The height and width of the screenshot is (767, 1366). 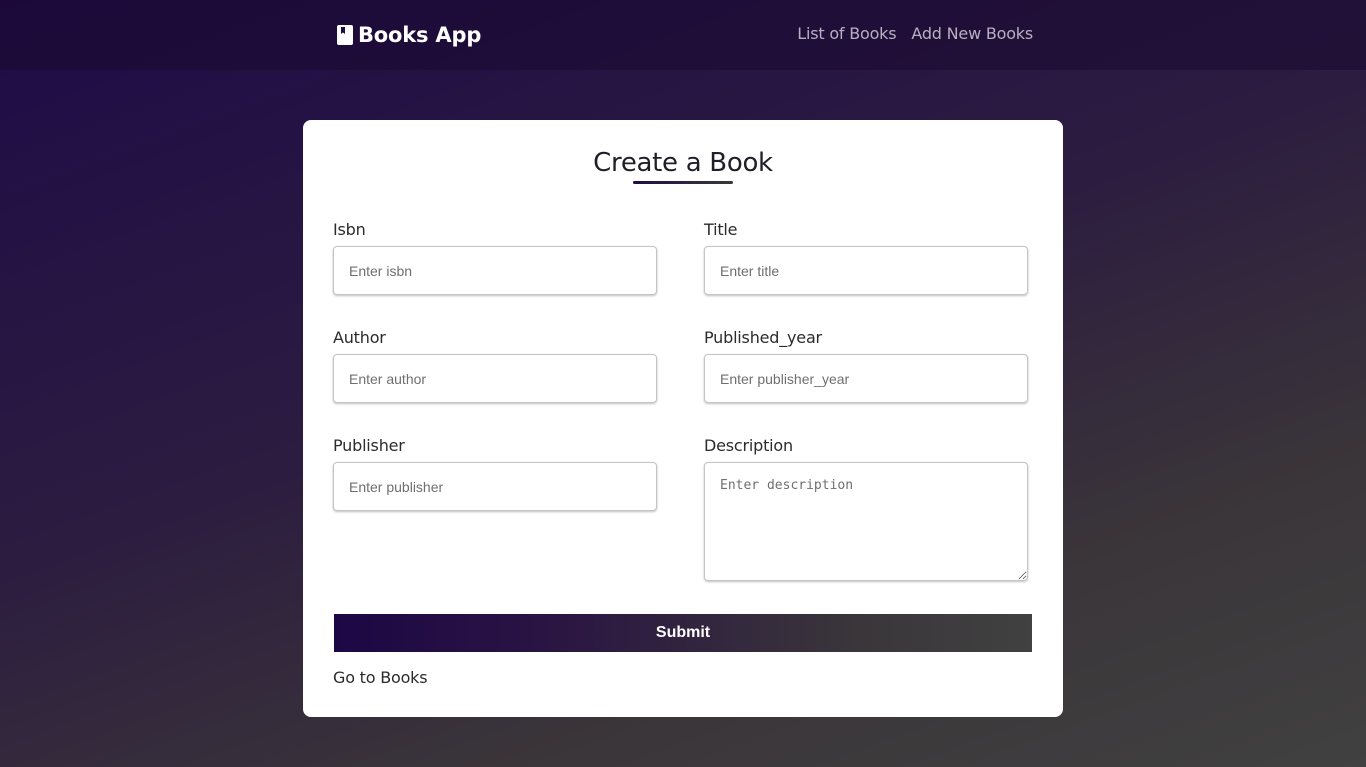 I want to click on go-to-books-link: Go to Books, so click(x=380, y=677).